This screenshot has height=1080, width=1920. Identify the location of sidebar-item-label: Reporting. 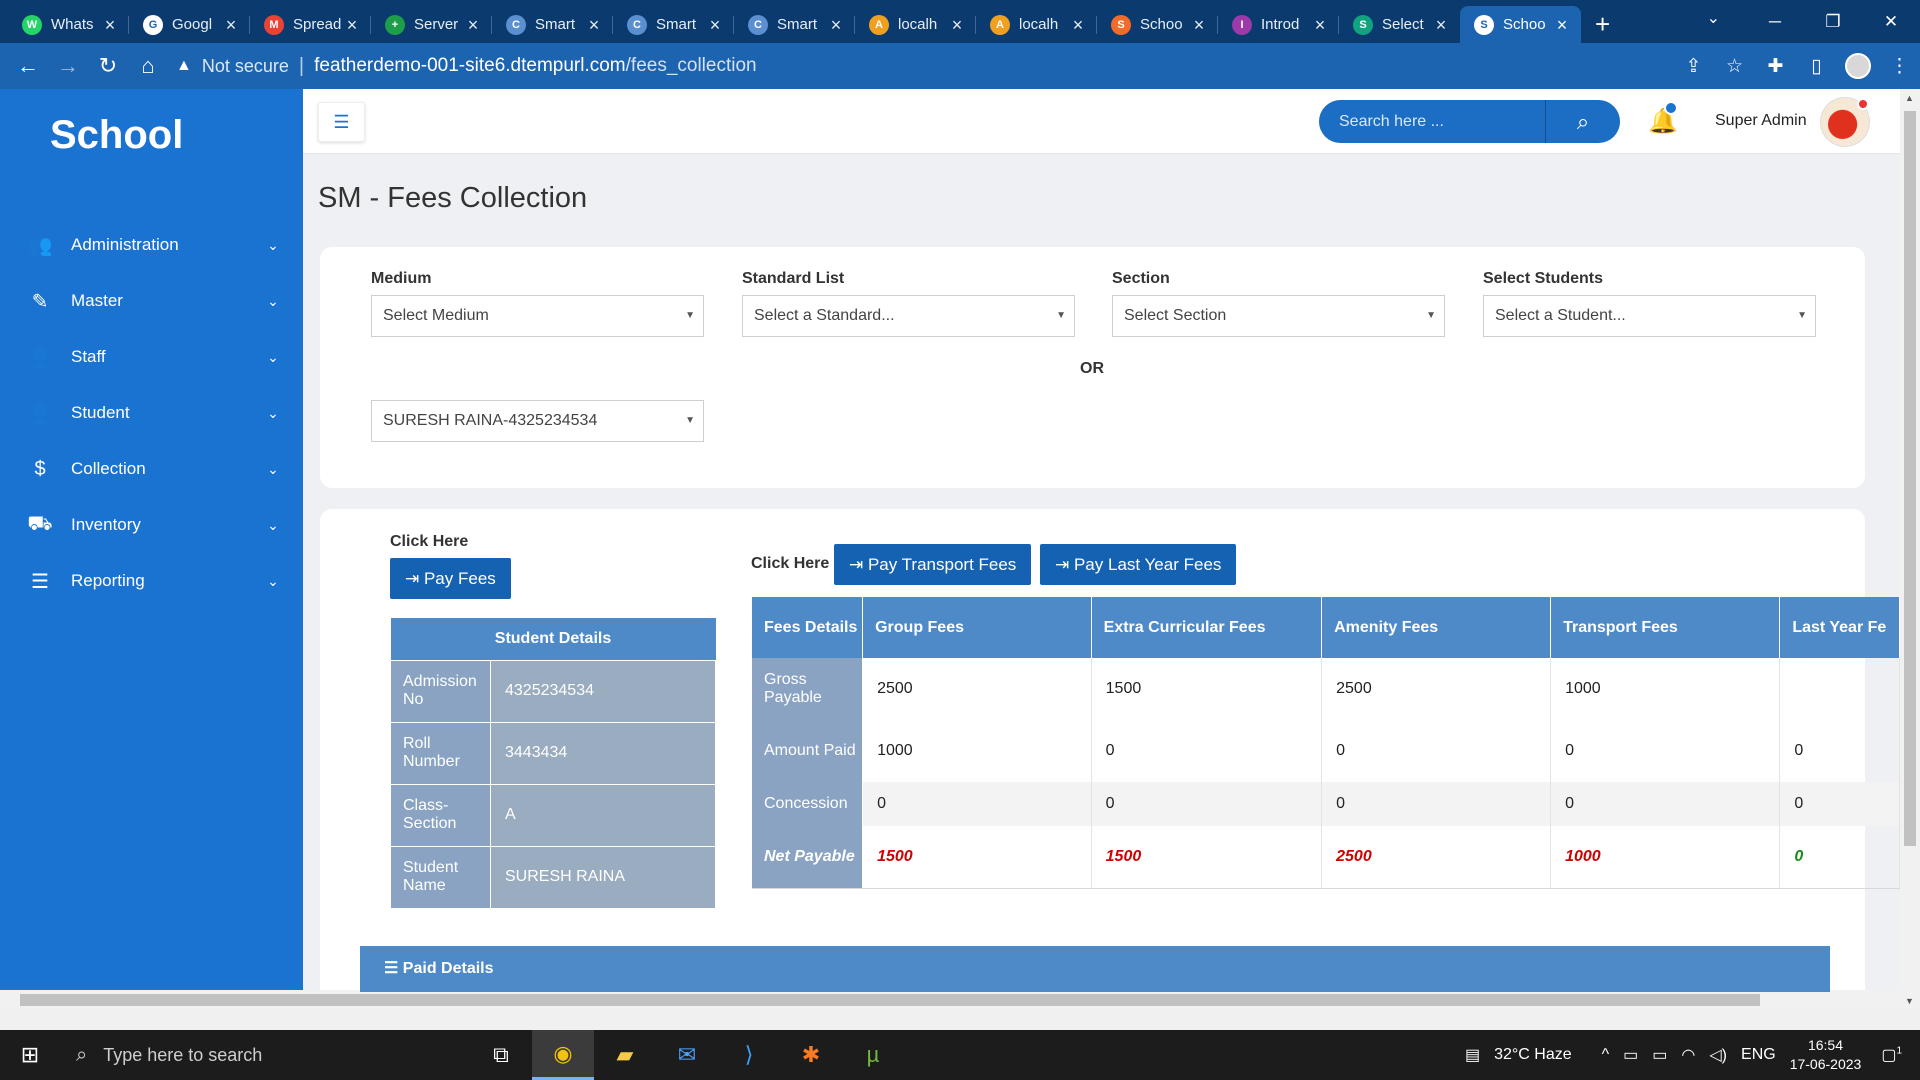
(108, 580).